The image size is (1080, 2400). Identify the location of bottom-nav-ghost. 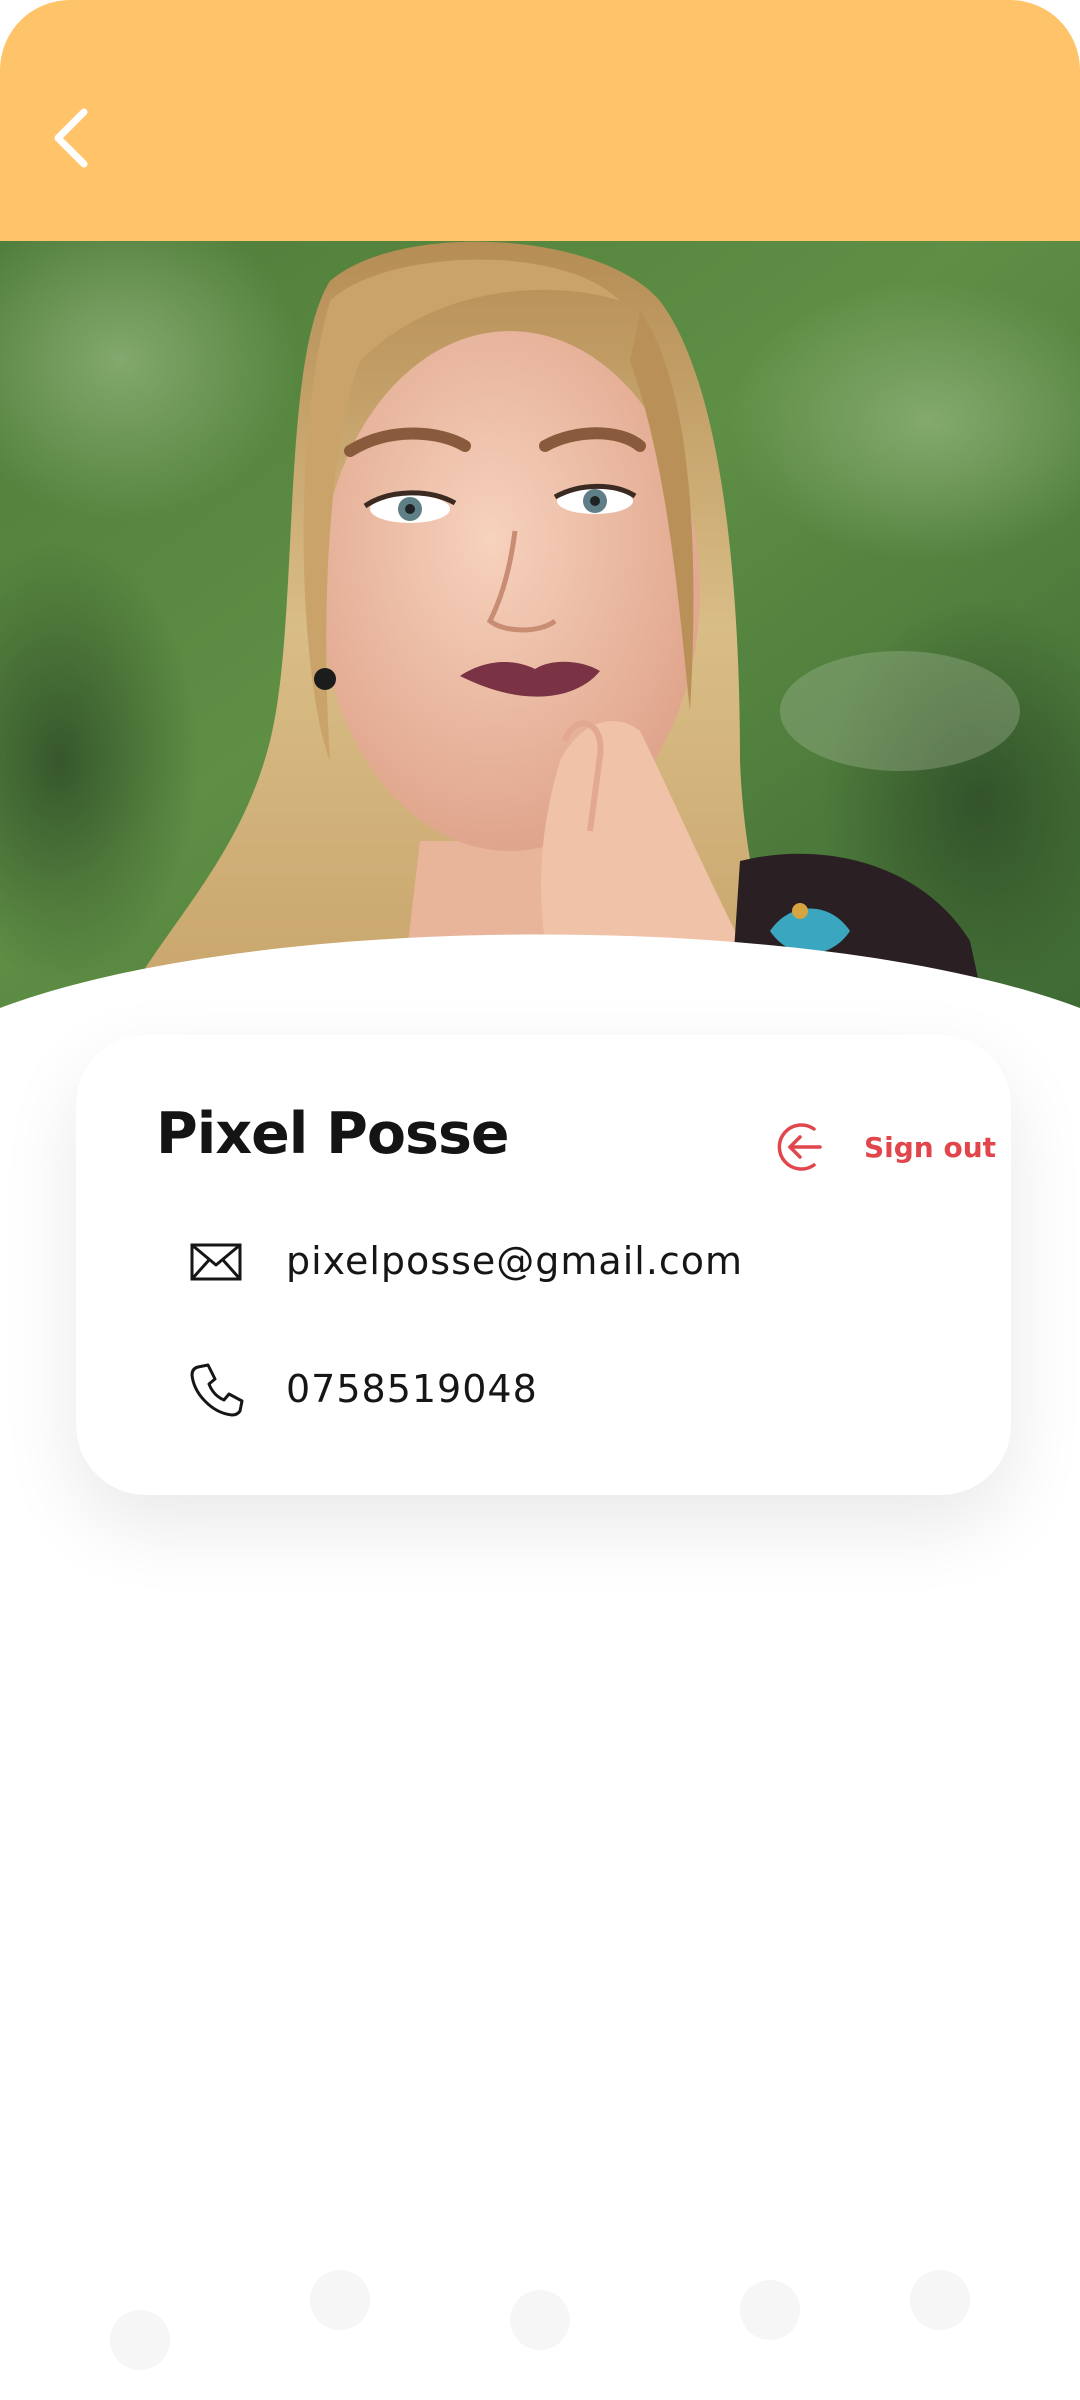
(540, 2315).